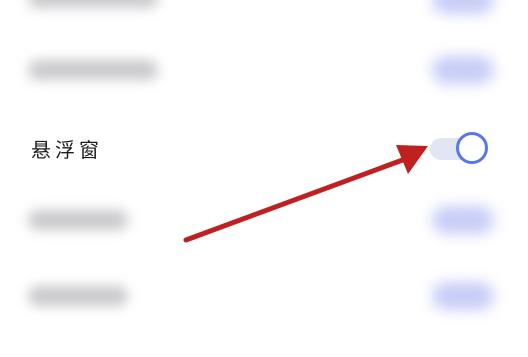 Image resolution: width=528 pixels, height=357 pixels. Describe the element at coordinates (412, 159) in the screenshot. I see `arrow-head` at that location.